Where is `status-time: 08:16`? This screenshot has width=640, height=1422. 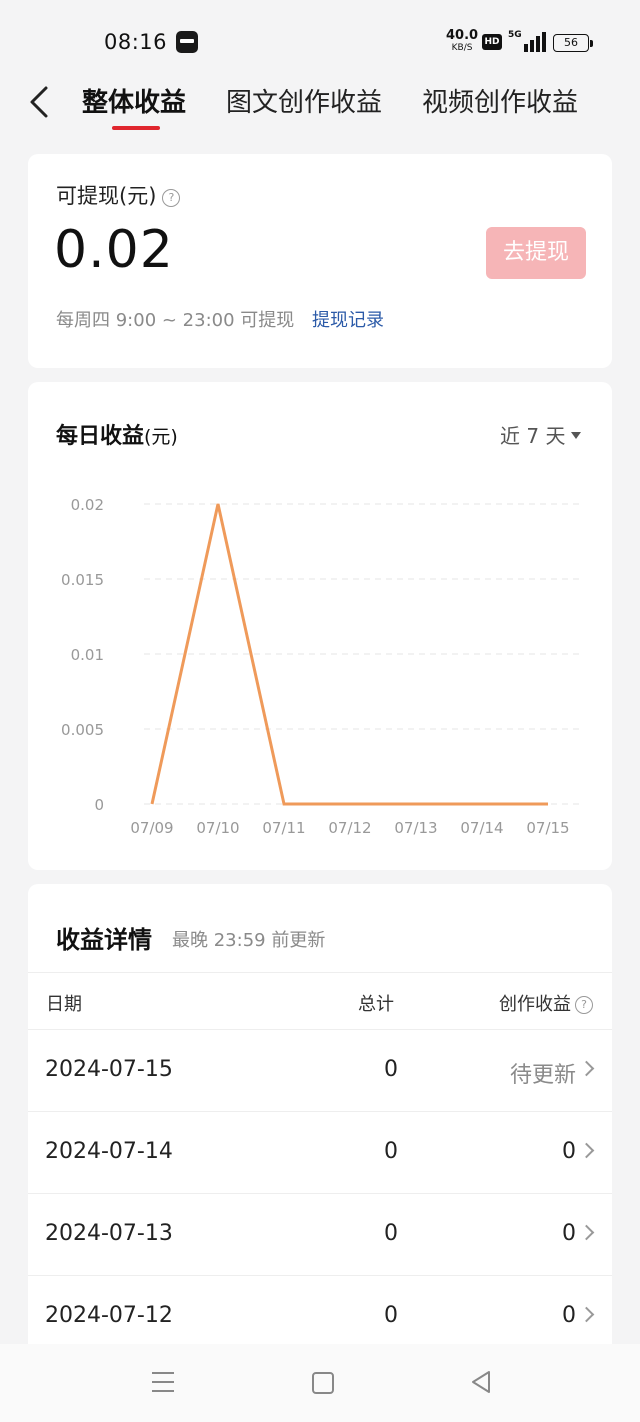 status-time: 08:16 is located at coordinates (136, 42).